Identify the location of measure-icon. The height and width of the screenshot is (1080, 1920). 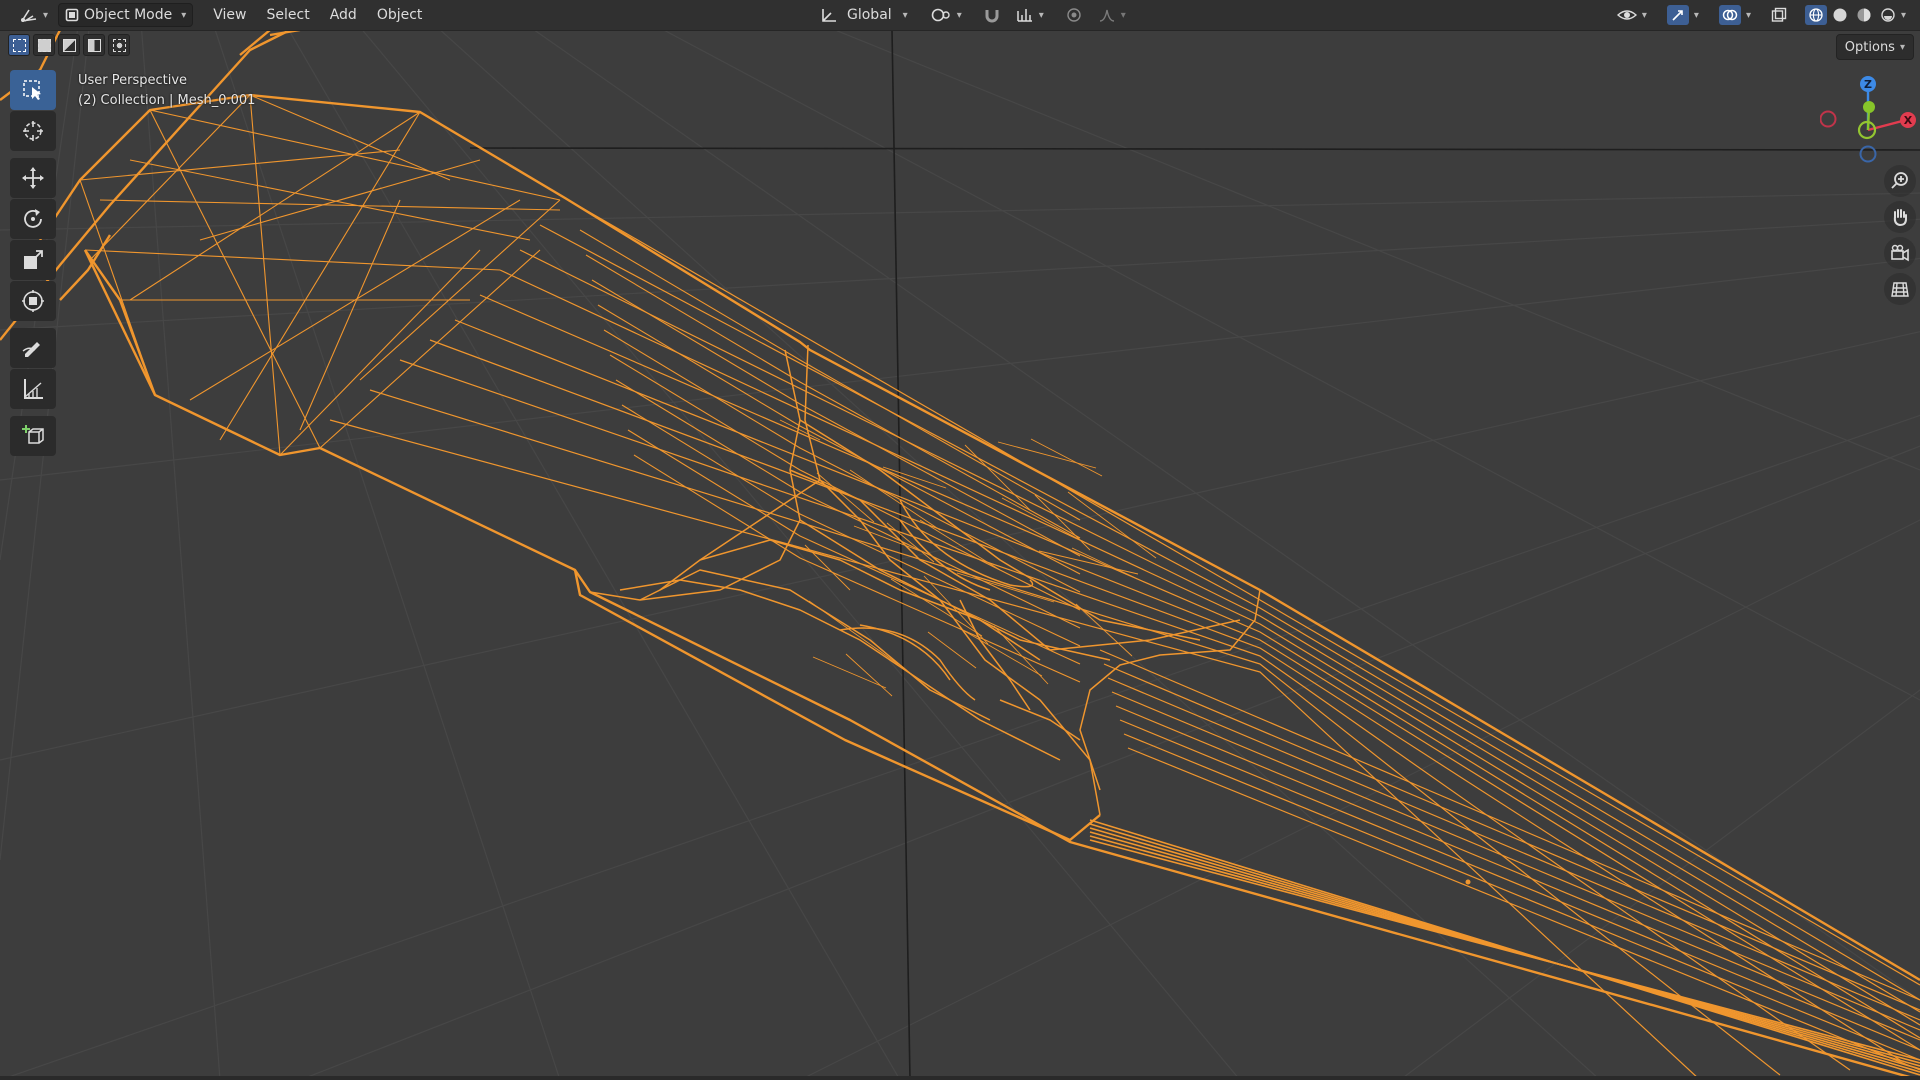
(33, 389).